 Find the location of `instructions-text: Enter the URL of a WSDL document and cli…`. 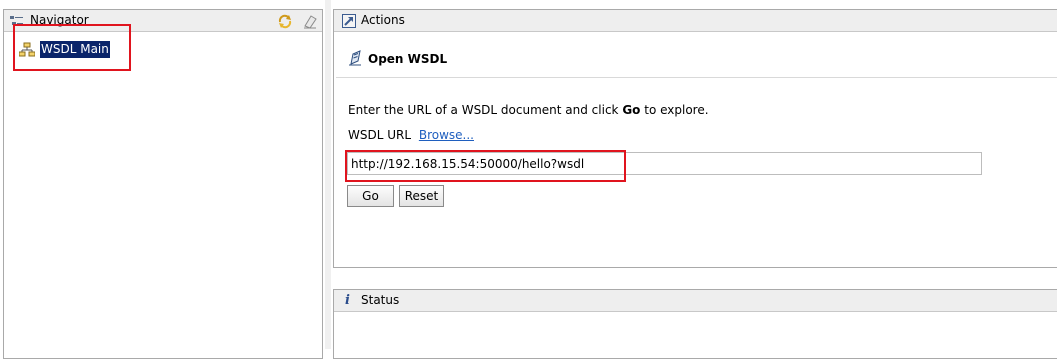

instructions-text: Enter the URL of a WSDL document and cli… is located at coordinates (528, 110).